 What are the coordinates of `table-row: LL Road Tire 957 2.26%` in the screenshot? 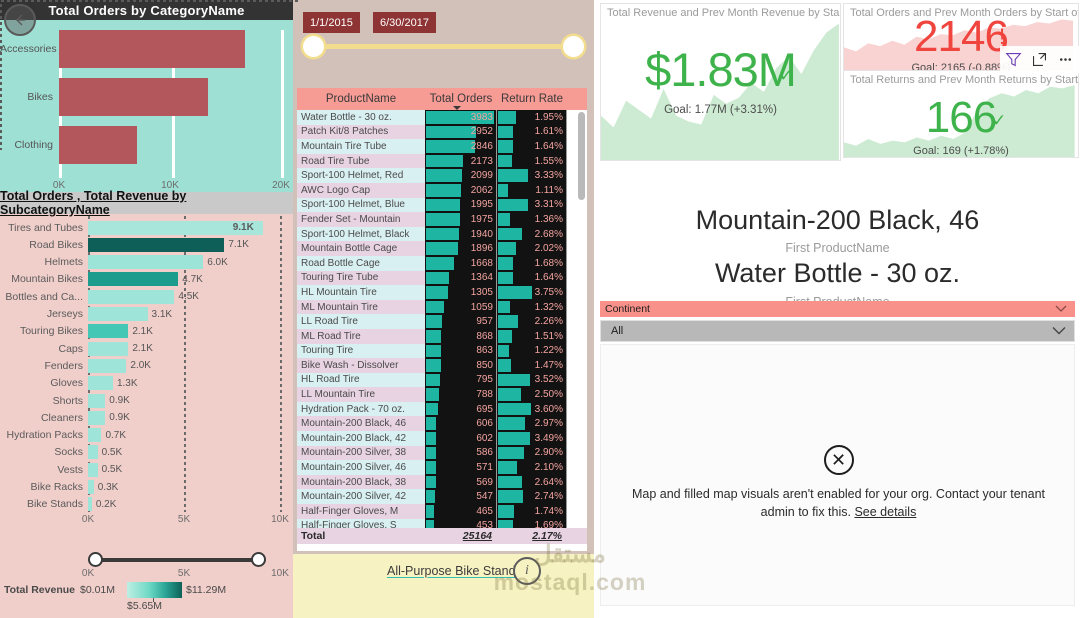 It's located at (442, 321).